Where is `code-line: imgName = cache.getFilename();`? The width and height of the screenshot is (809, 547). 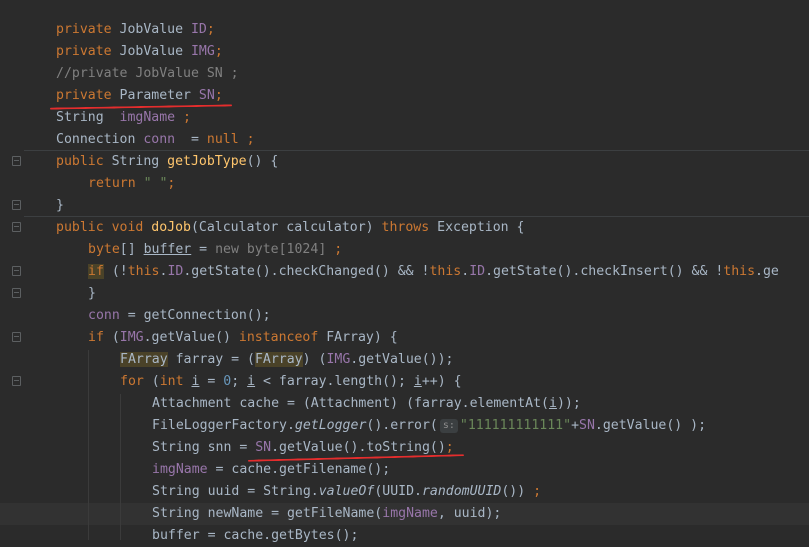 code-line: imgName = cache.getFilename(); is located at coordinates (480, 470).